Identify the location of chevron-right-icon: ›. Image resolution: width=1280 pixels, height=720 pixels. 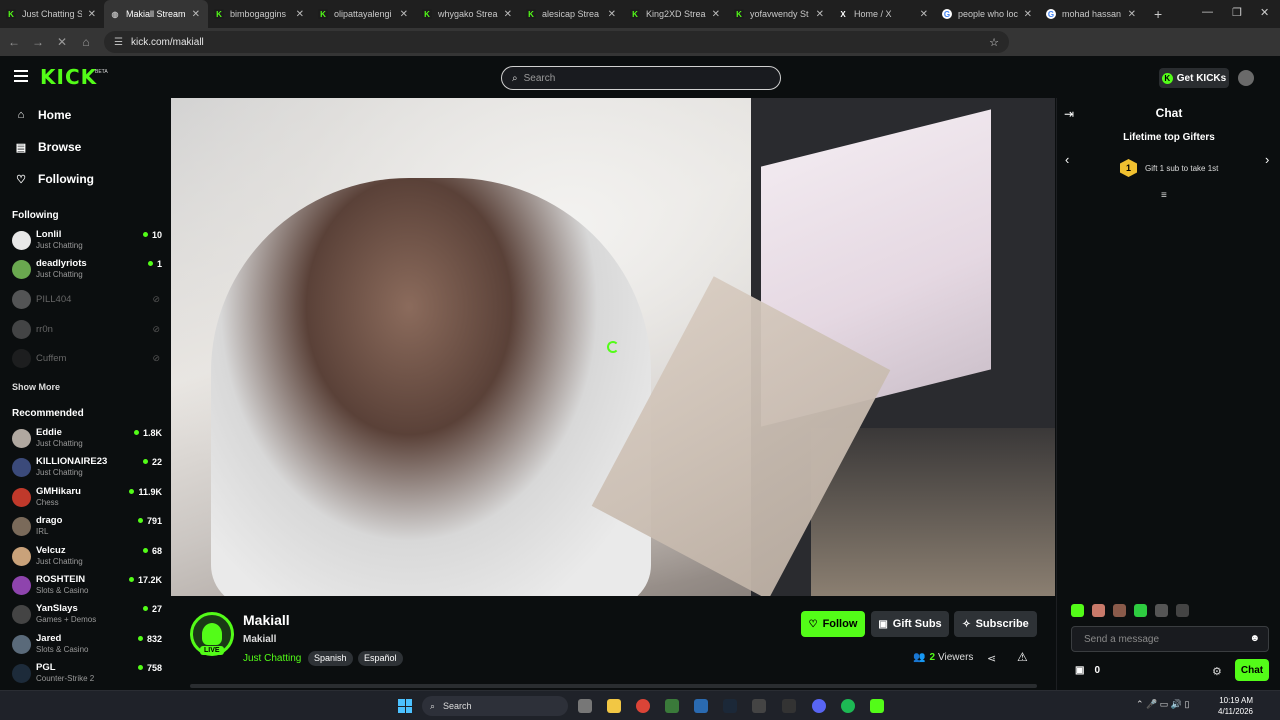
(1267, 159).